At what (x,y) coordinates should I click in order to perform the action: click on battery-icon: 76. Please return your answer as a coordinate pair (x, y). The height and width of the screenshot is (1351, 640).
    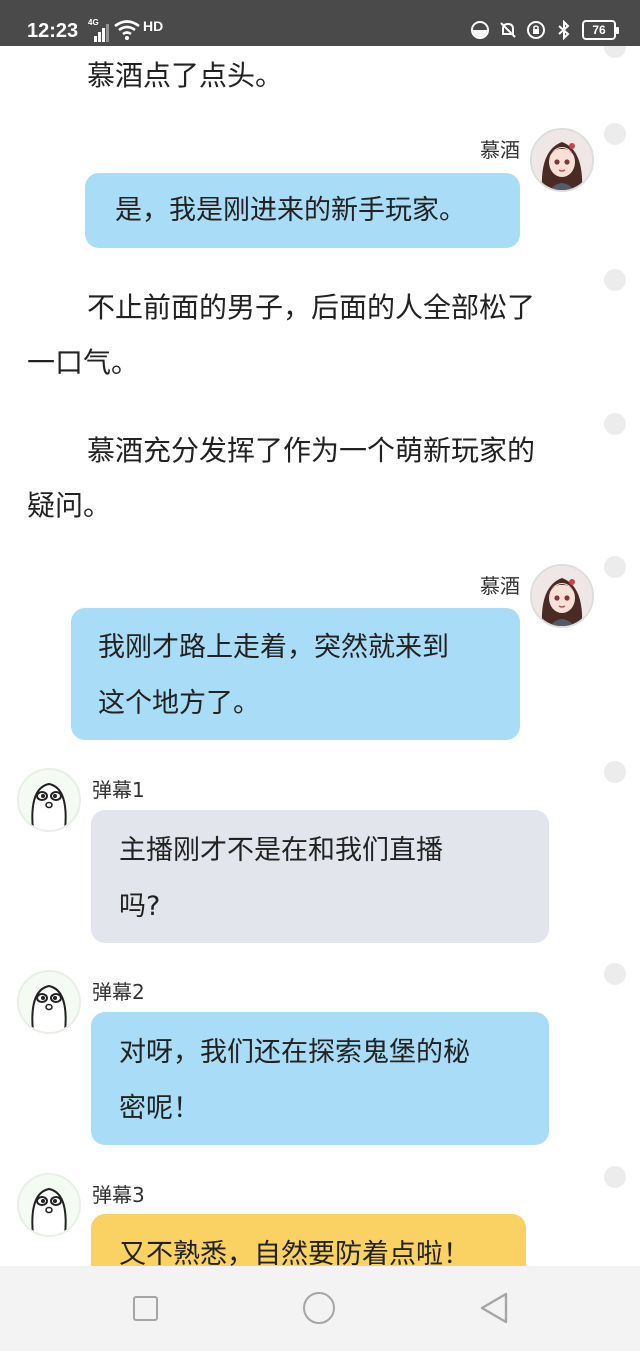
    Looking at the image, I should click on (600, 30).